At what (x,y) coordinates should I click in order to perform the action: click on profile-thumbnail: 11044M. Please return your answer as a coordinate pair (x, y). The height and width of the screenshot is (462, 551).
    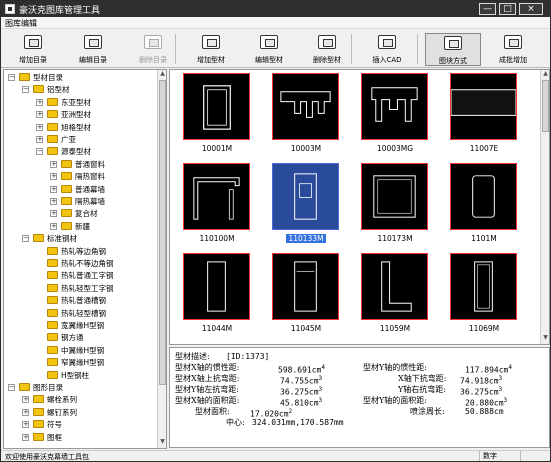
    Looking at the image, I should click on (217, 297).